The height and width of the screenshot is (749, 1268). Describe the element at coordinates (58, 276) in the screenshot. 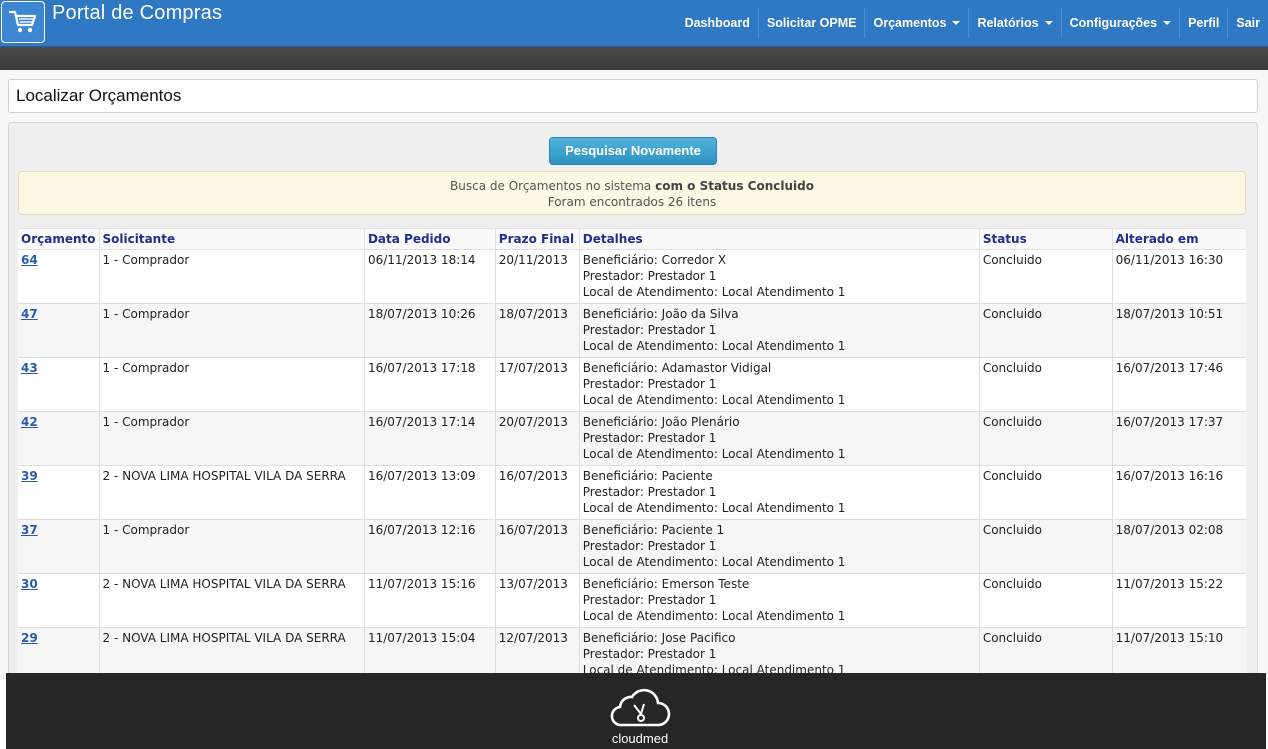

I see `cell-orcamento: 64` at that location.